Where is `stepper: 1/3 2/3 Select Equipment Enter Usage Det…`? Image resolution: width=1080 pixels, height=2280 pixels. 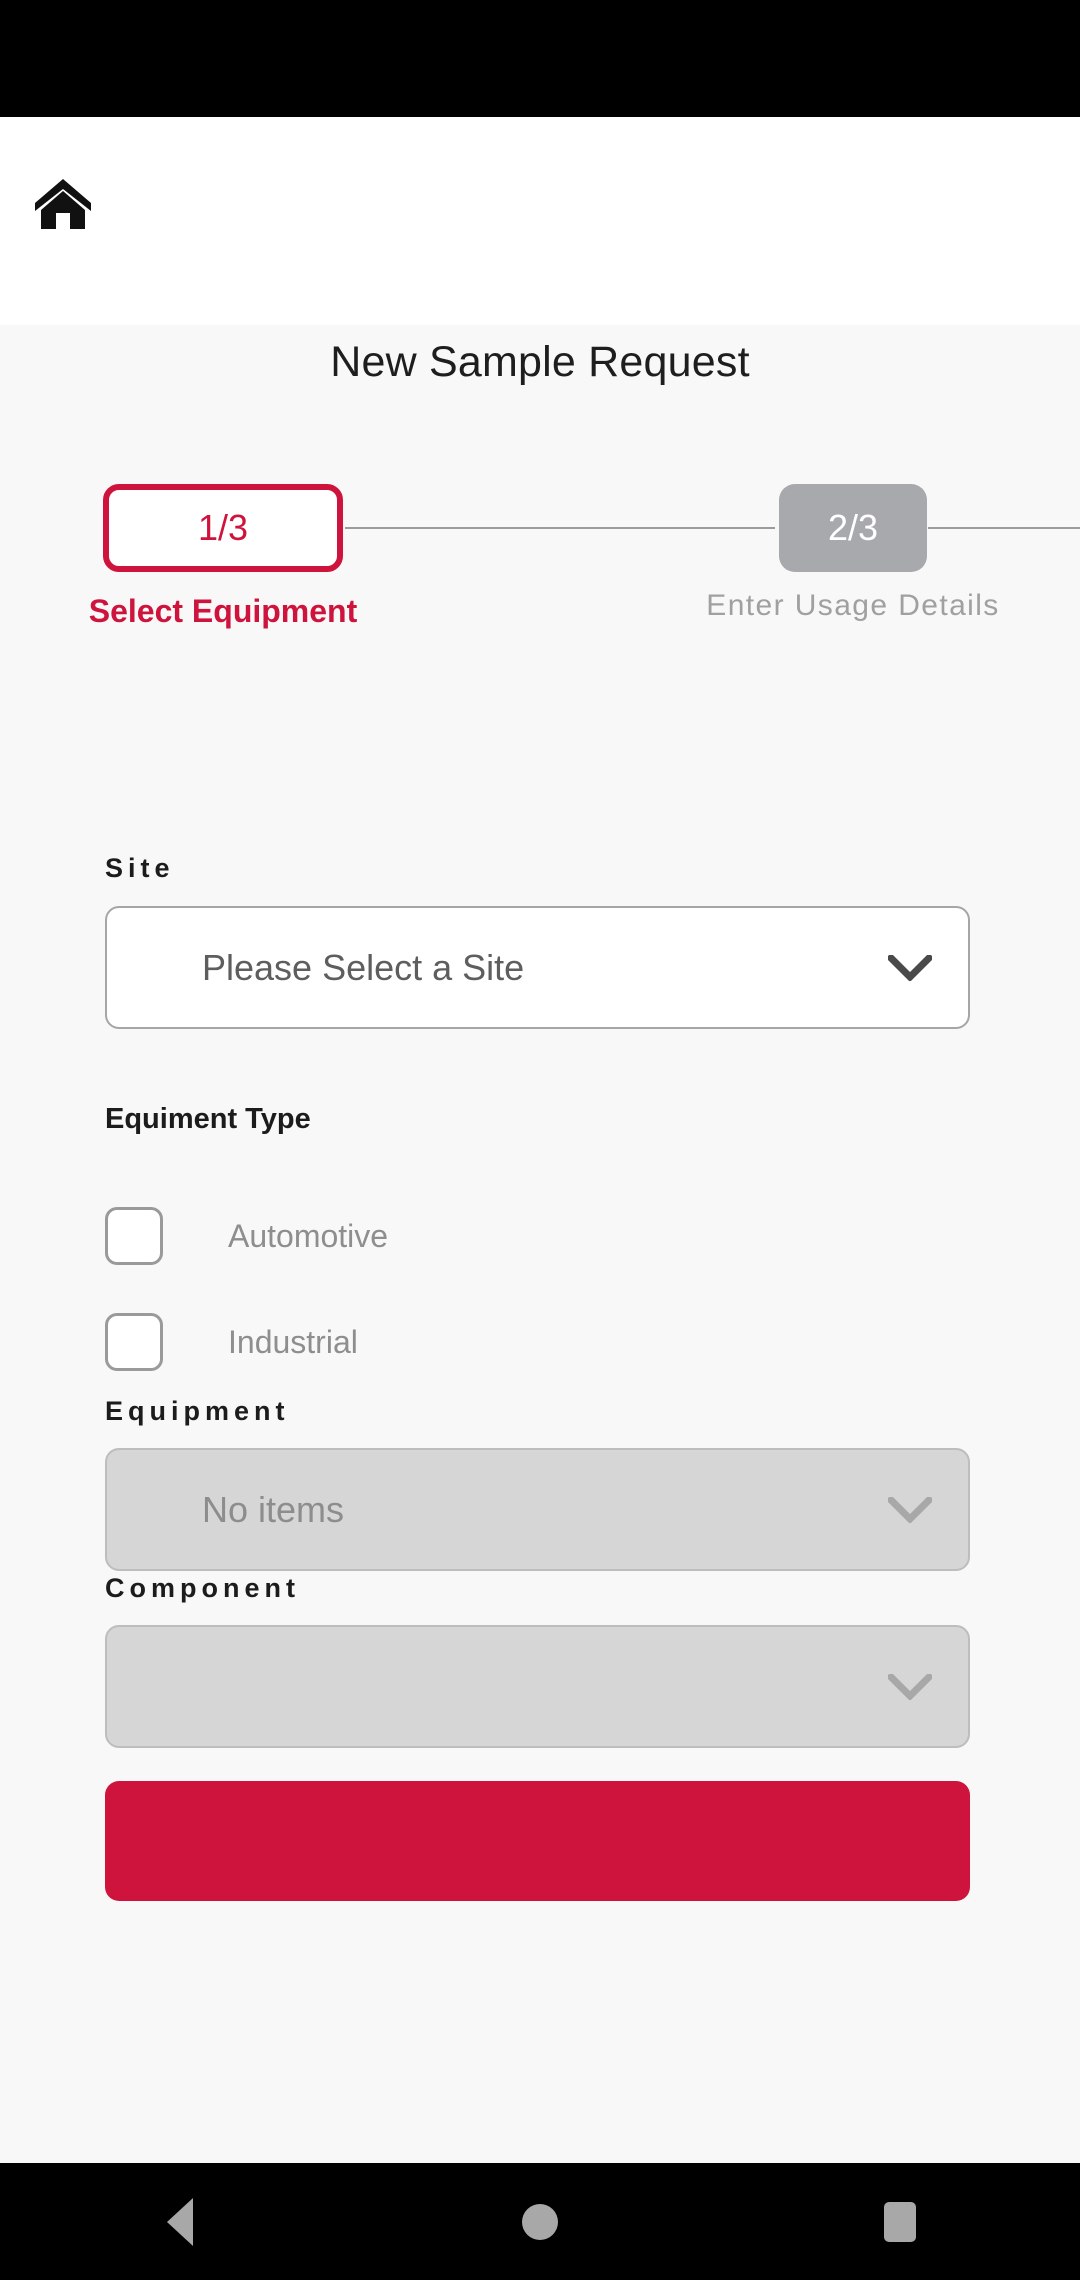 stepper: 1/3 2/3 Select Equipment Enter Usage Det… is located at coordinates (540, 515).